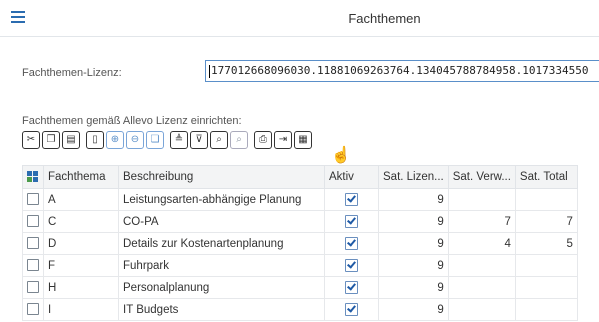  Describe the element at coordinates (481, 243) in the screenshot. I see `cell-sat-verw: 4` at that location.